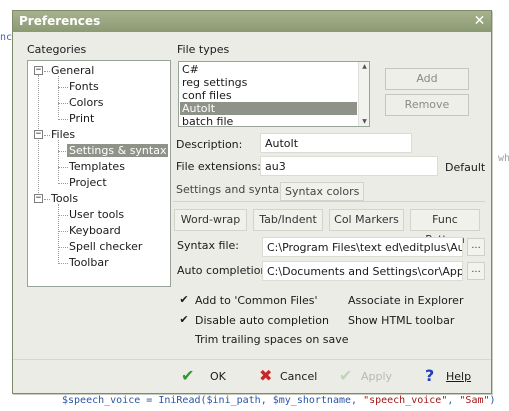 The width and height of the screenshot is (509, 411). I want to click on trim-trailing-spaces-checkbox: Trim trailing spaces on save, so click(263, 340).